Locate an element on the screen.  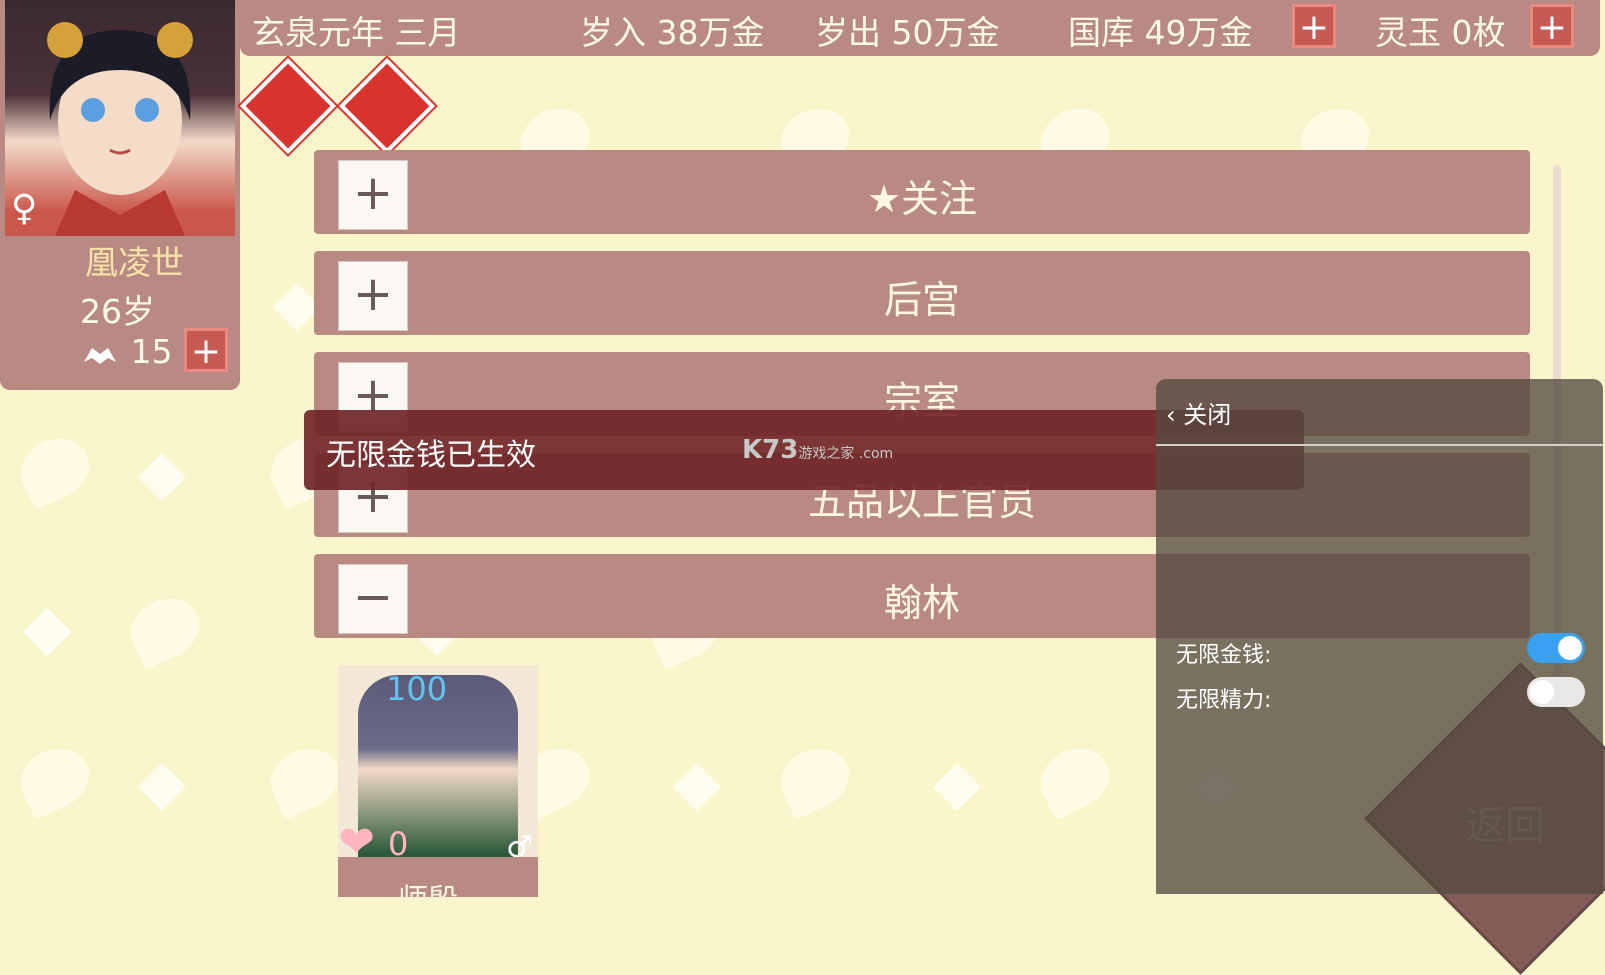
female-icon: ♀ is located at coordinates (24, 208).